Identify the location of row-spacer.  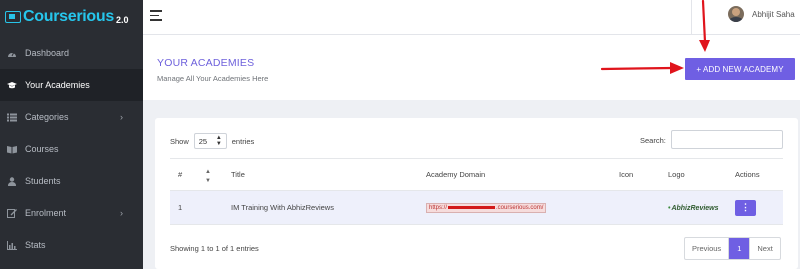
(218, 207).